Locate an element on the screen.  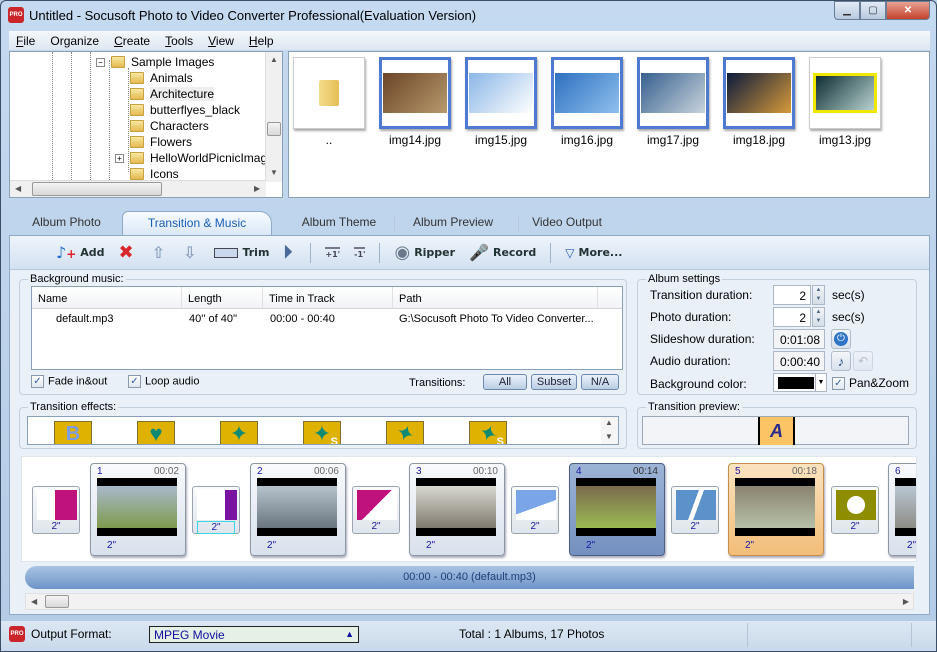
transitions-subset-button: Subset is located at coordinates (554, 382).